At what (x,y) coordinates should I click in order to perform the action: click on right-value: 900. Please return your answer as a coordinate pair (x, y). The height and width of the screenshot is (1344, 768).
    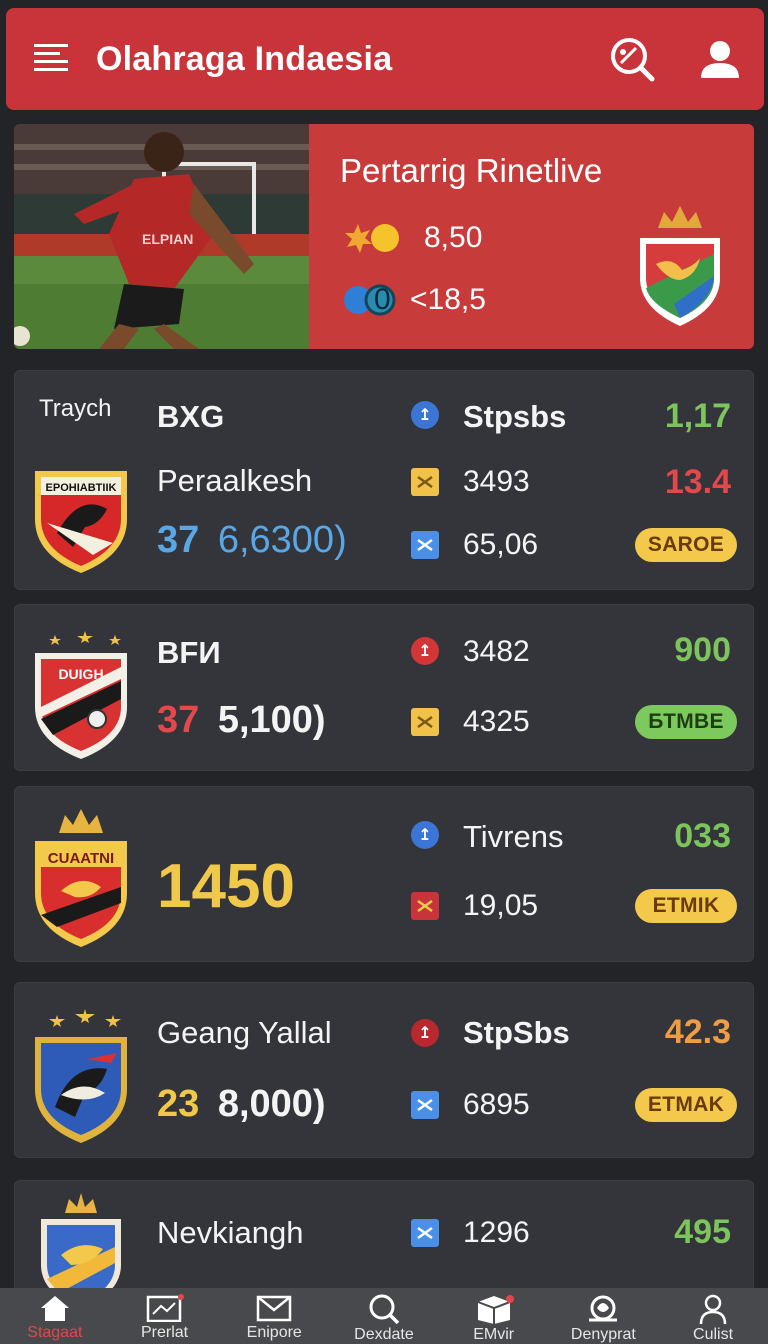
    Looking at the image, I should click on (702, 650).